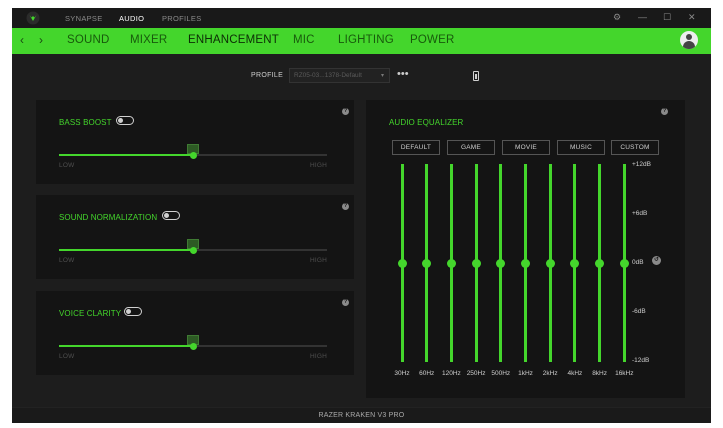 This screenshot has height=428, width=723. Describe the element at coordinates (195, 237) in the screenshot. I see `sound-normalization-panel: SOUND NORMALIZATION ? LOW HIGH` at that location.